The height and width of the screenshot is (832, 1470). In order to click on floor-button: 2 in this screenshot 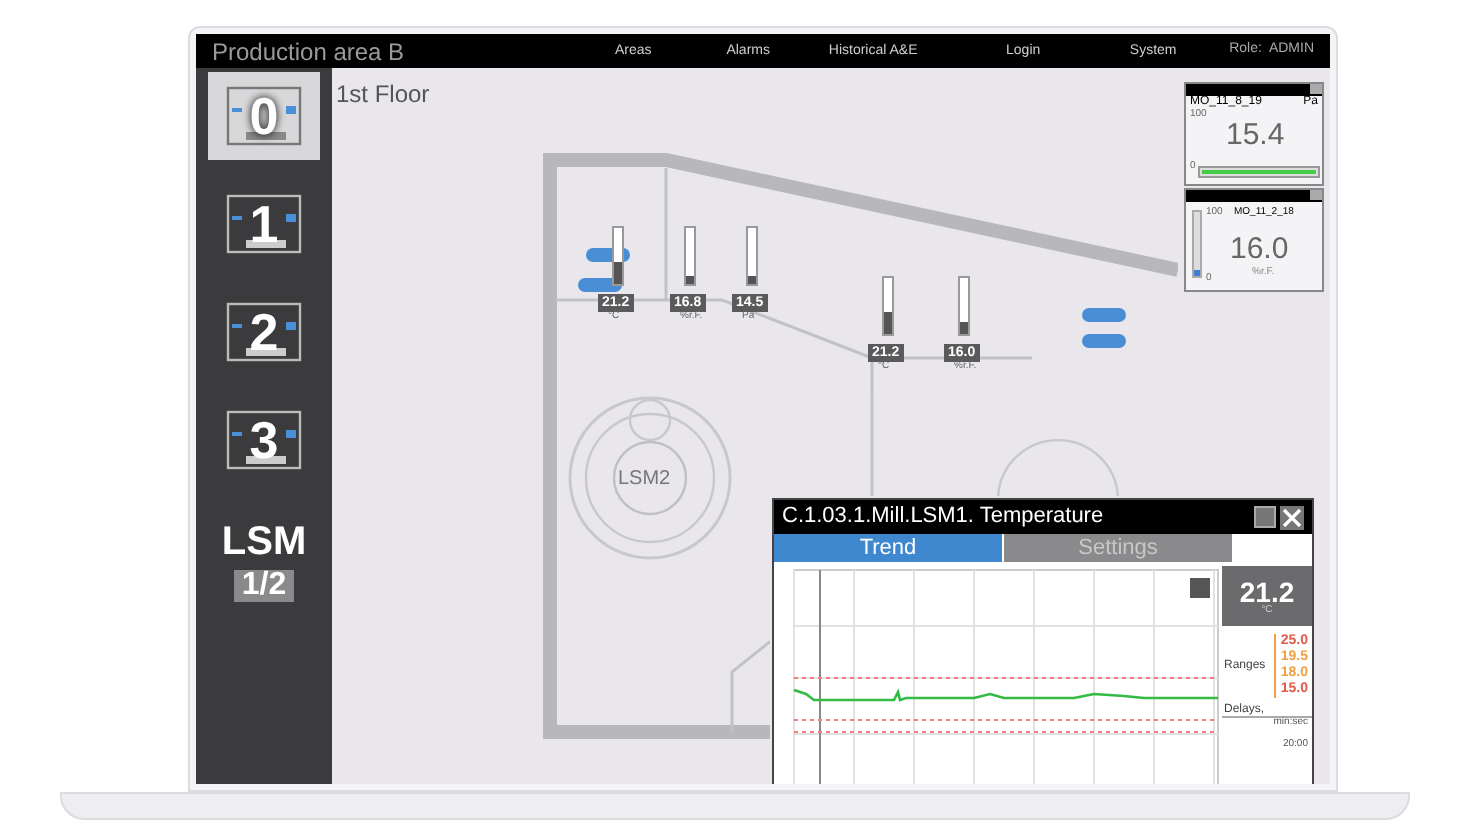, I will do `click(264, 332)`.